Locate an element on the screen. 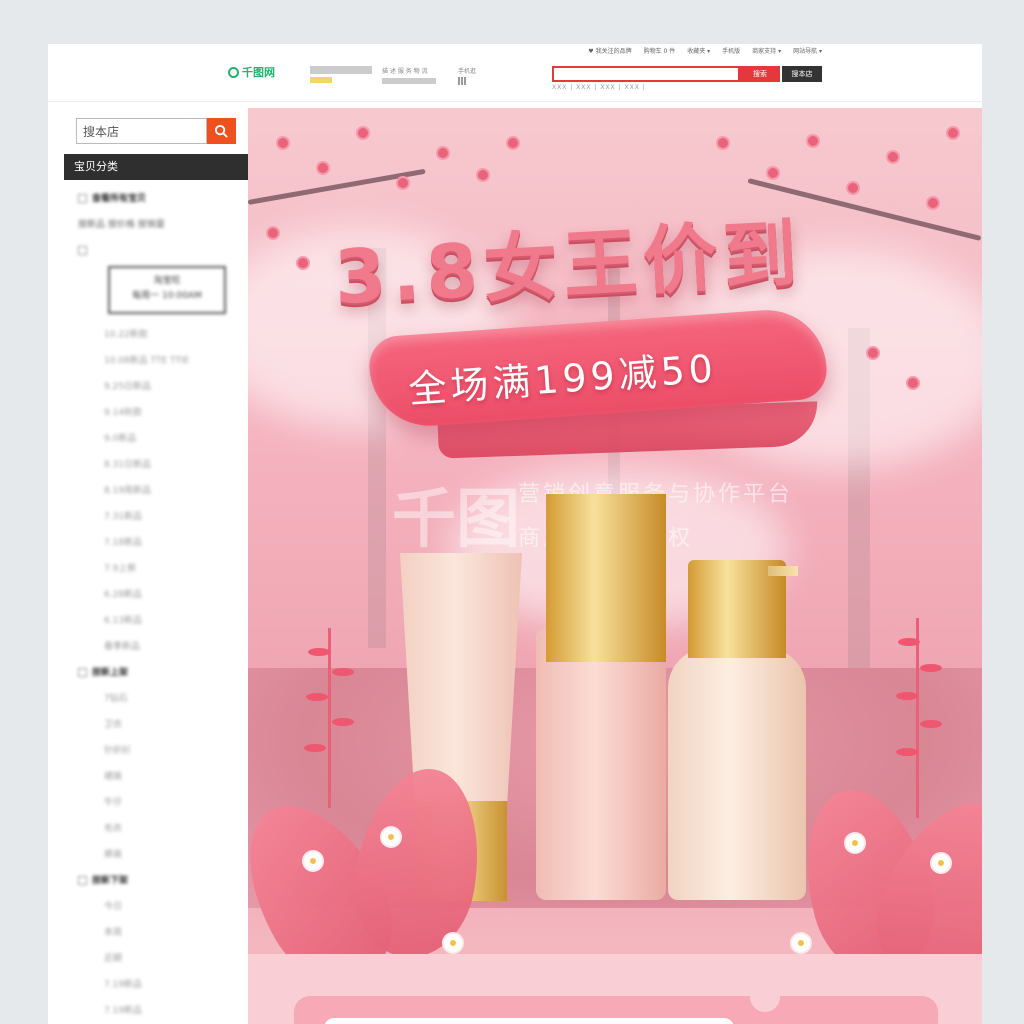  phone-version: 手机逛 is located at coordinates (467, 75).